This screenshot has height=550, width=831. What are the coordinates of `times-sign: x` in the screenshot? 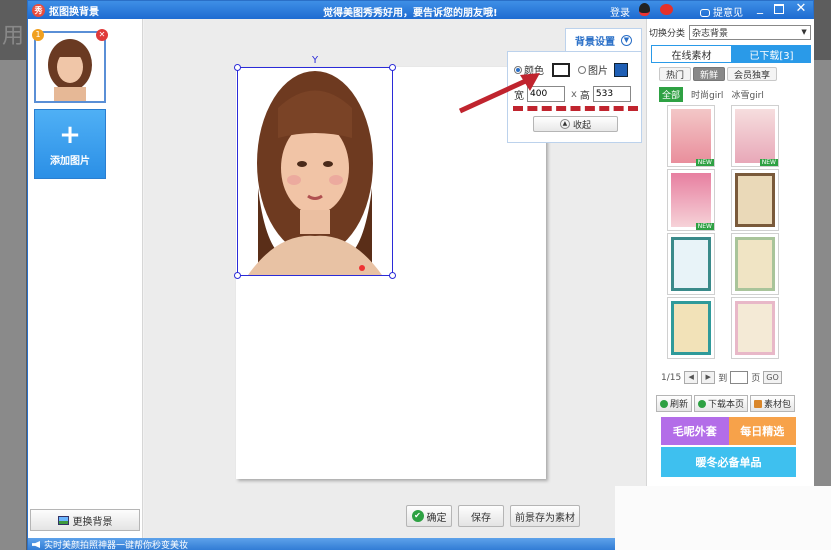 It's located at (574, 94).